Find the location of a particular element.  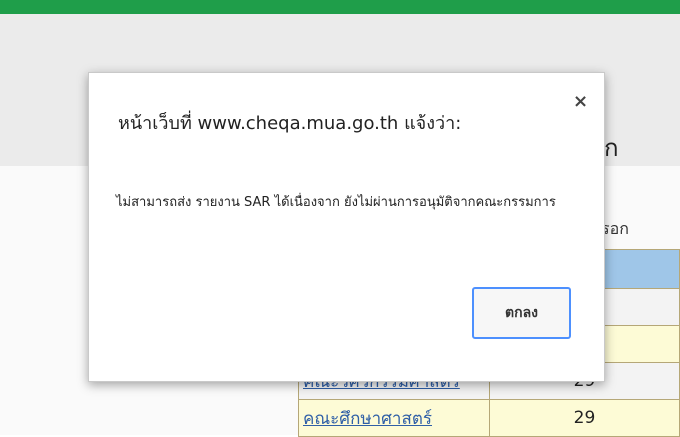

faculty-link: คณะศึกษาศาสตร์ is located at coordinates (394, 418).